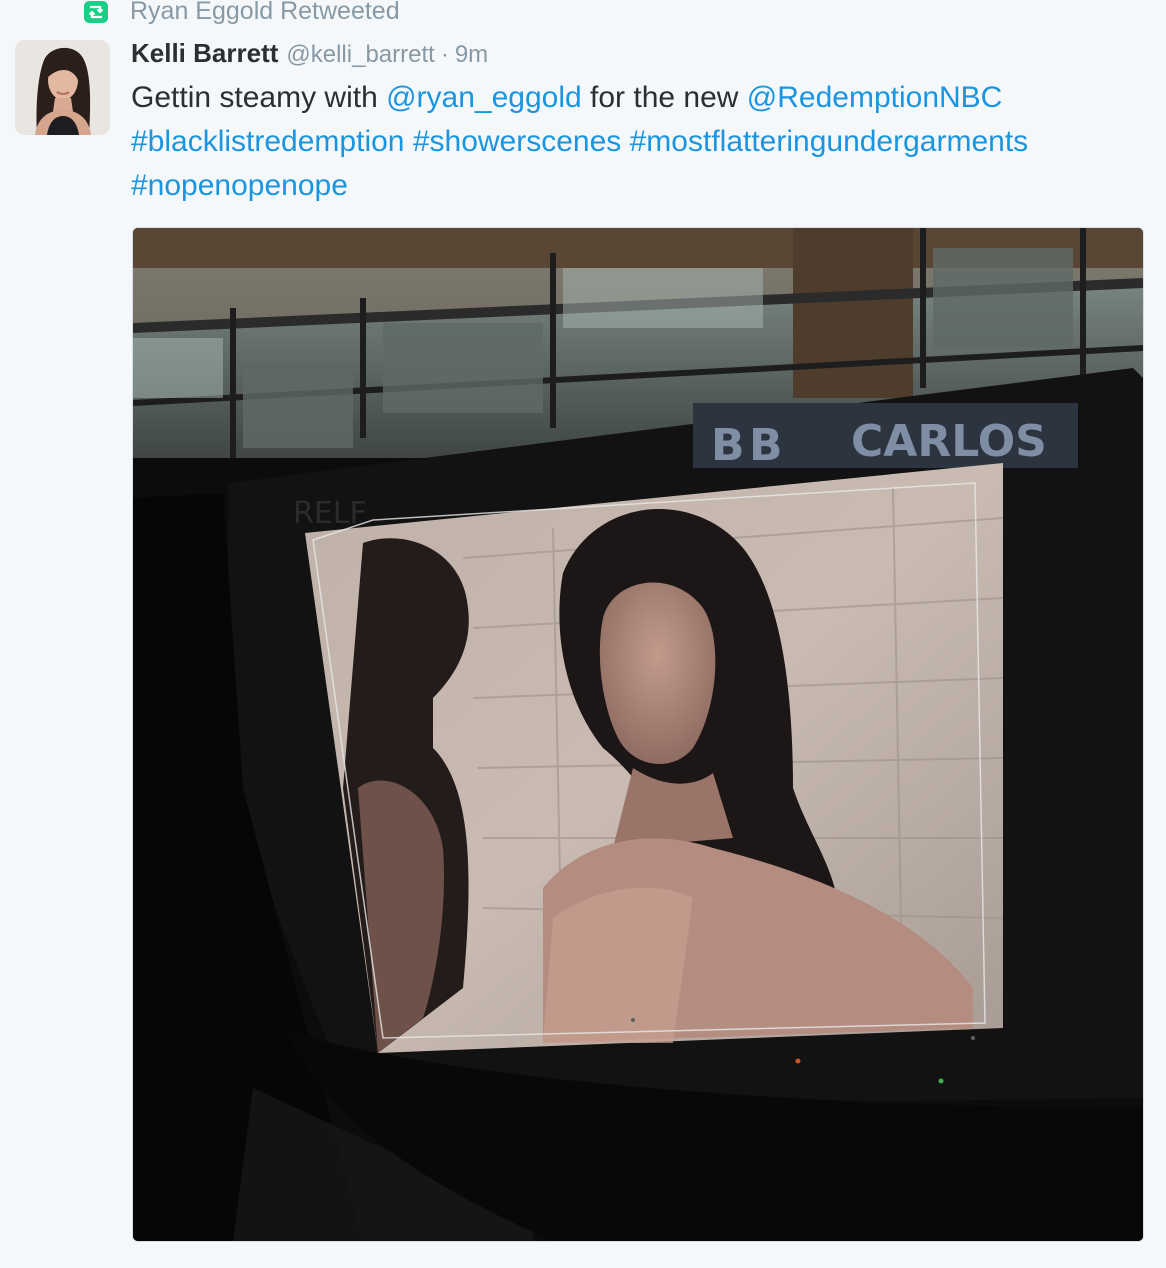  I want to click on monitor-tag-2: B, so click(766, 445).